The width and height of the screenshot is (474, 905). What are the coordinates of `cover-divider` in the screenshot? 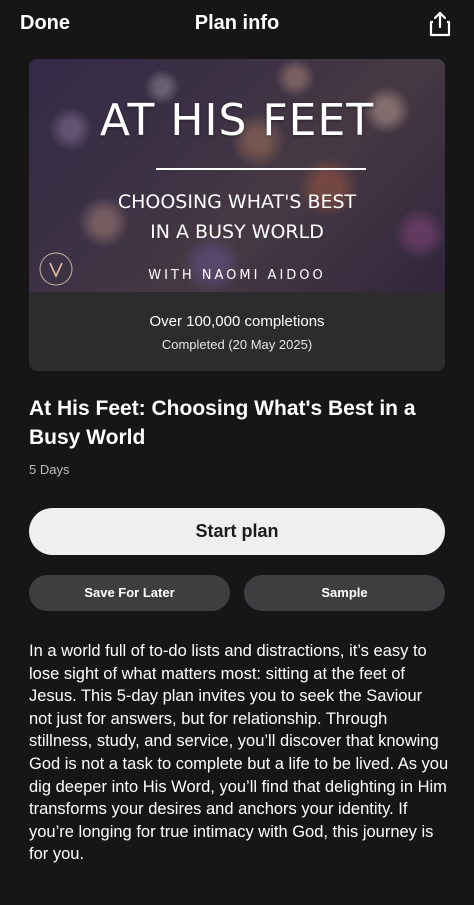 It's located at (261, 169).